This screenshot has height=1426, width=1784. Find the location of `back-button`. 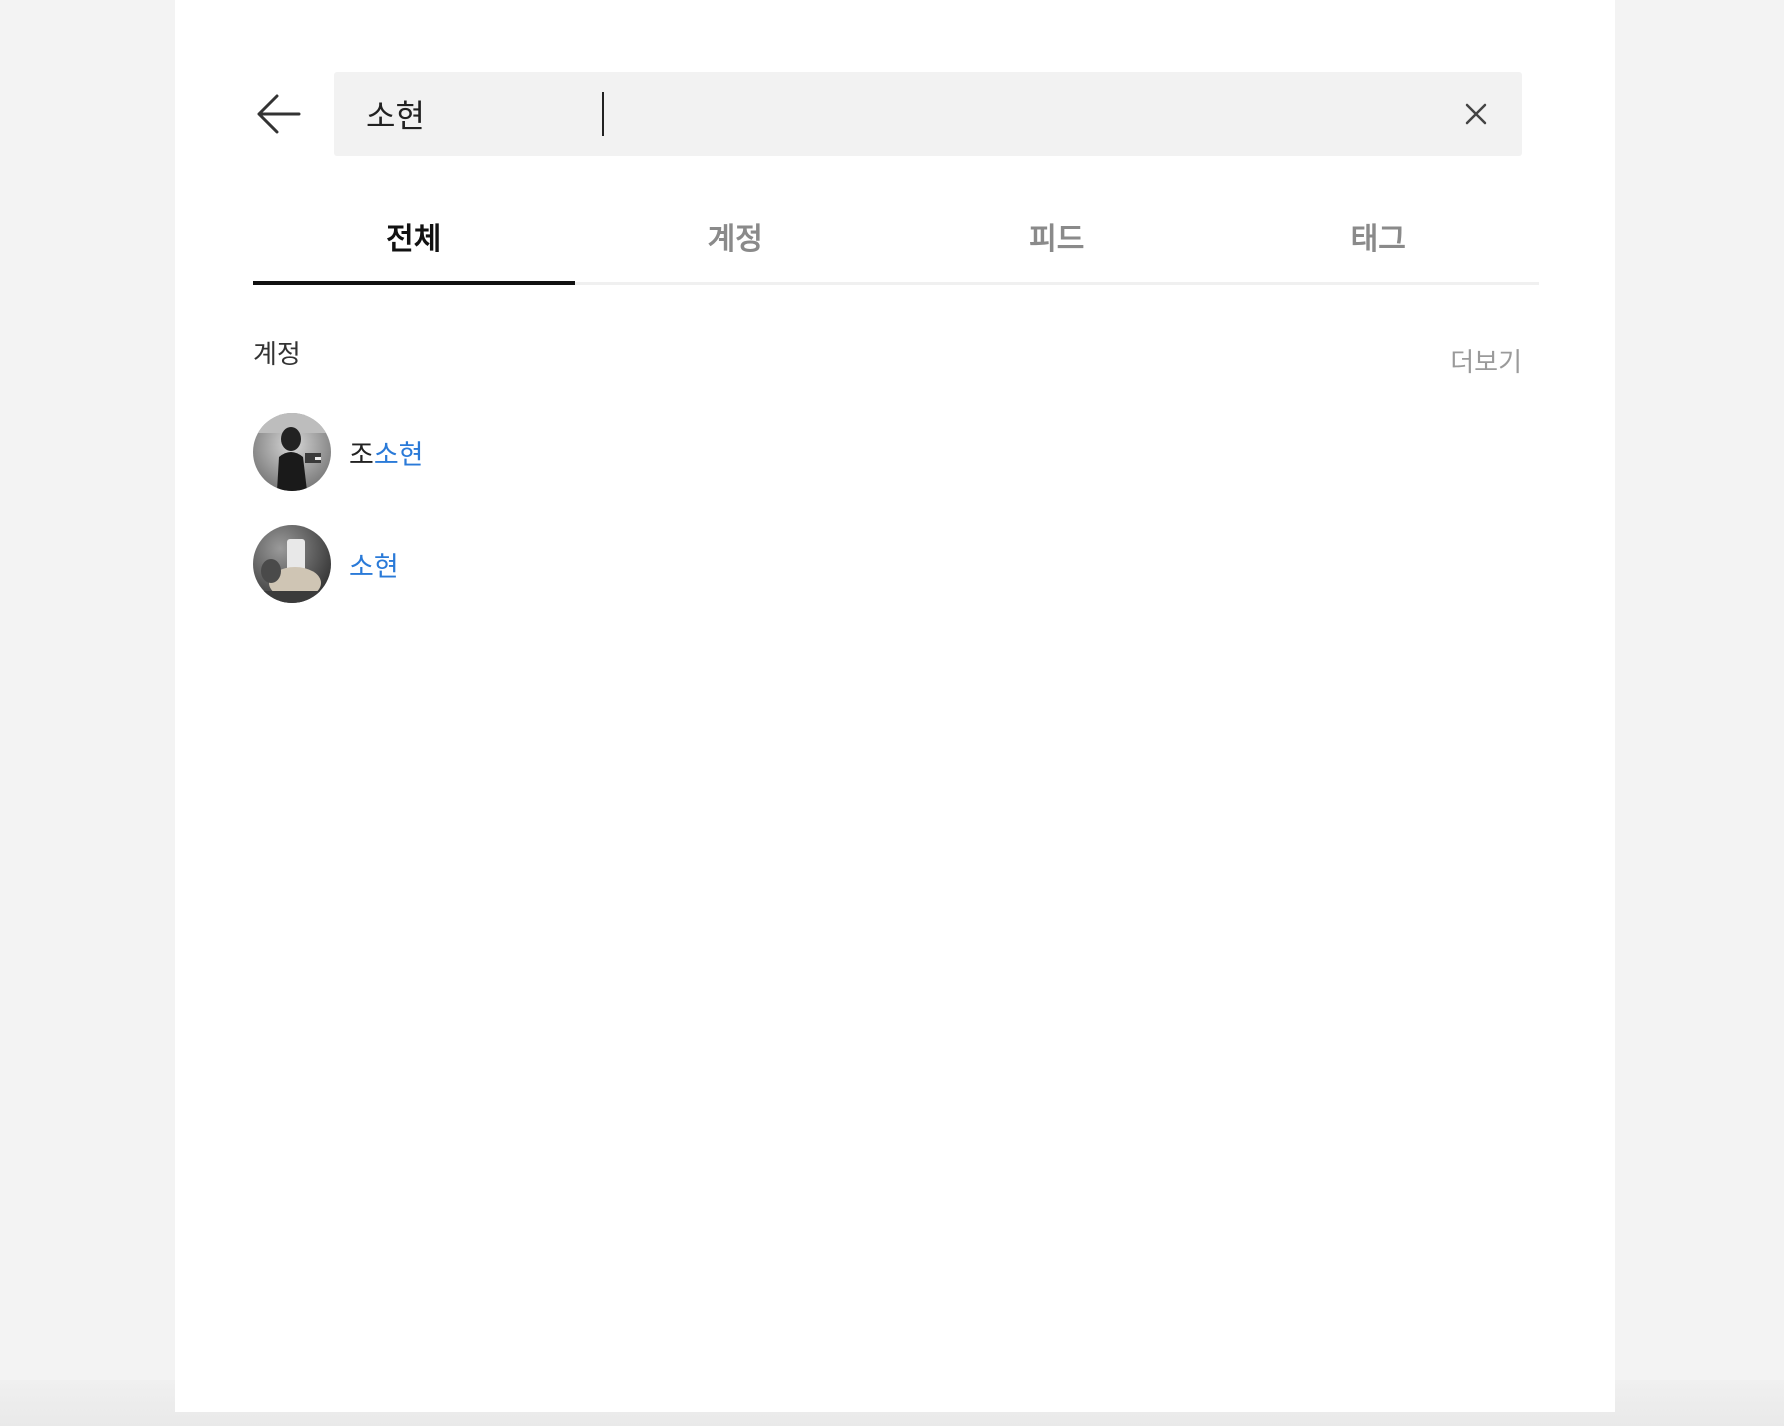

back-button is located at coordinates (278, 114).